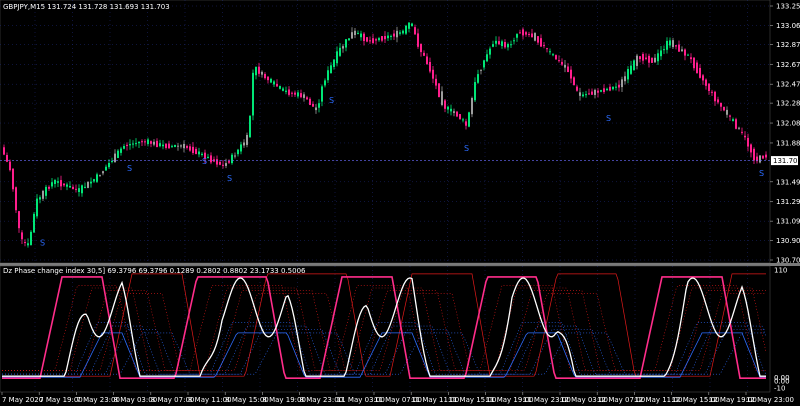  What do you see at coordinates (788, 222) in the screenshot?
I see `price-tick-label: 131.095` at bounding box center [788, 222].